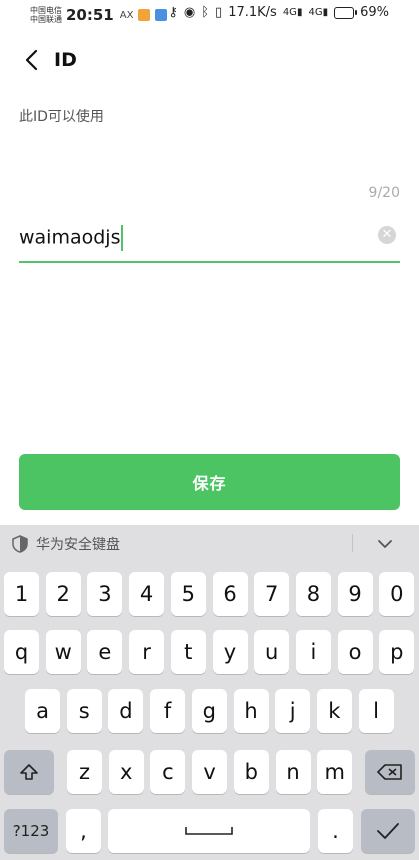 This screenshot has height=860, width=419. What do you see at coordinates (387, 235) in the screenshot?
I see `clear-icon: ✕` at bounding box center [387, 235].